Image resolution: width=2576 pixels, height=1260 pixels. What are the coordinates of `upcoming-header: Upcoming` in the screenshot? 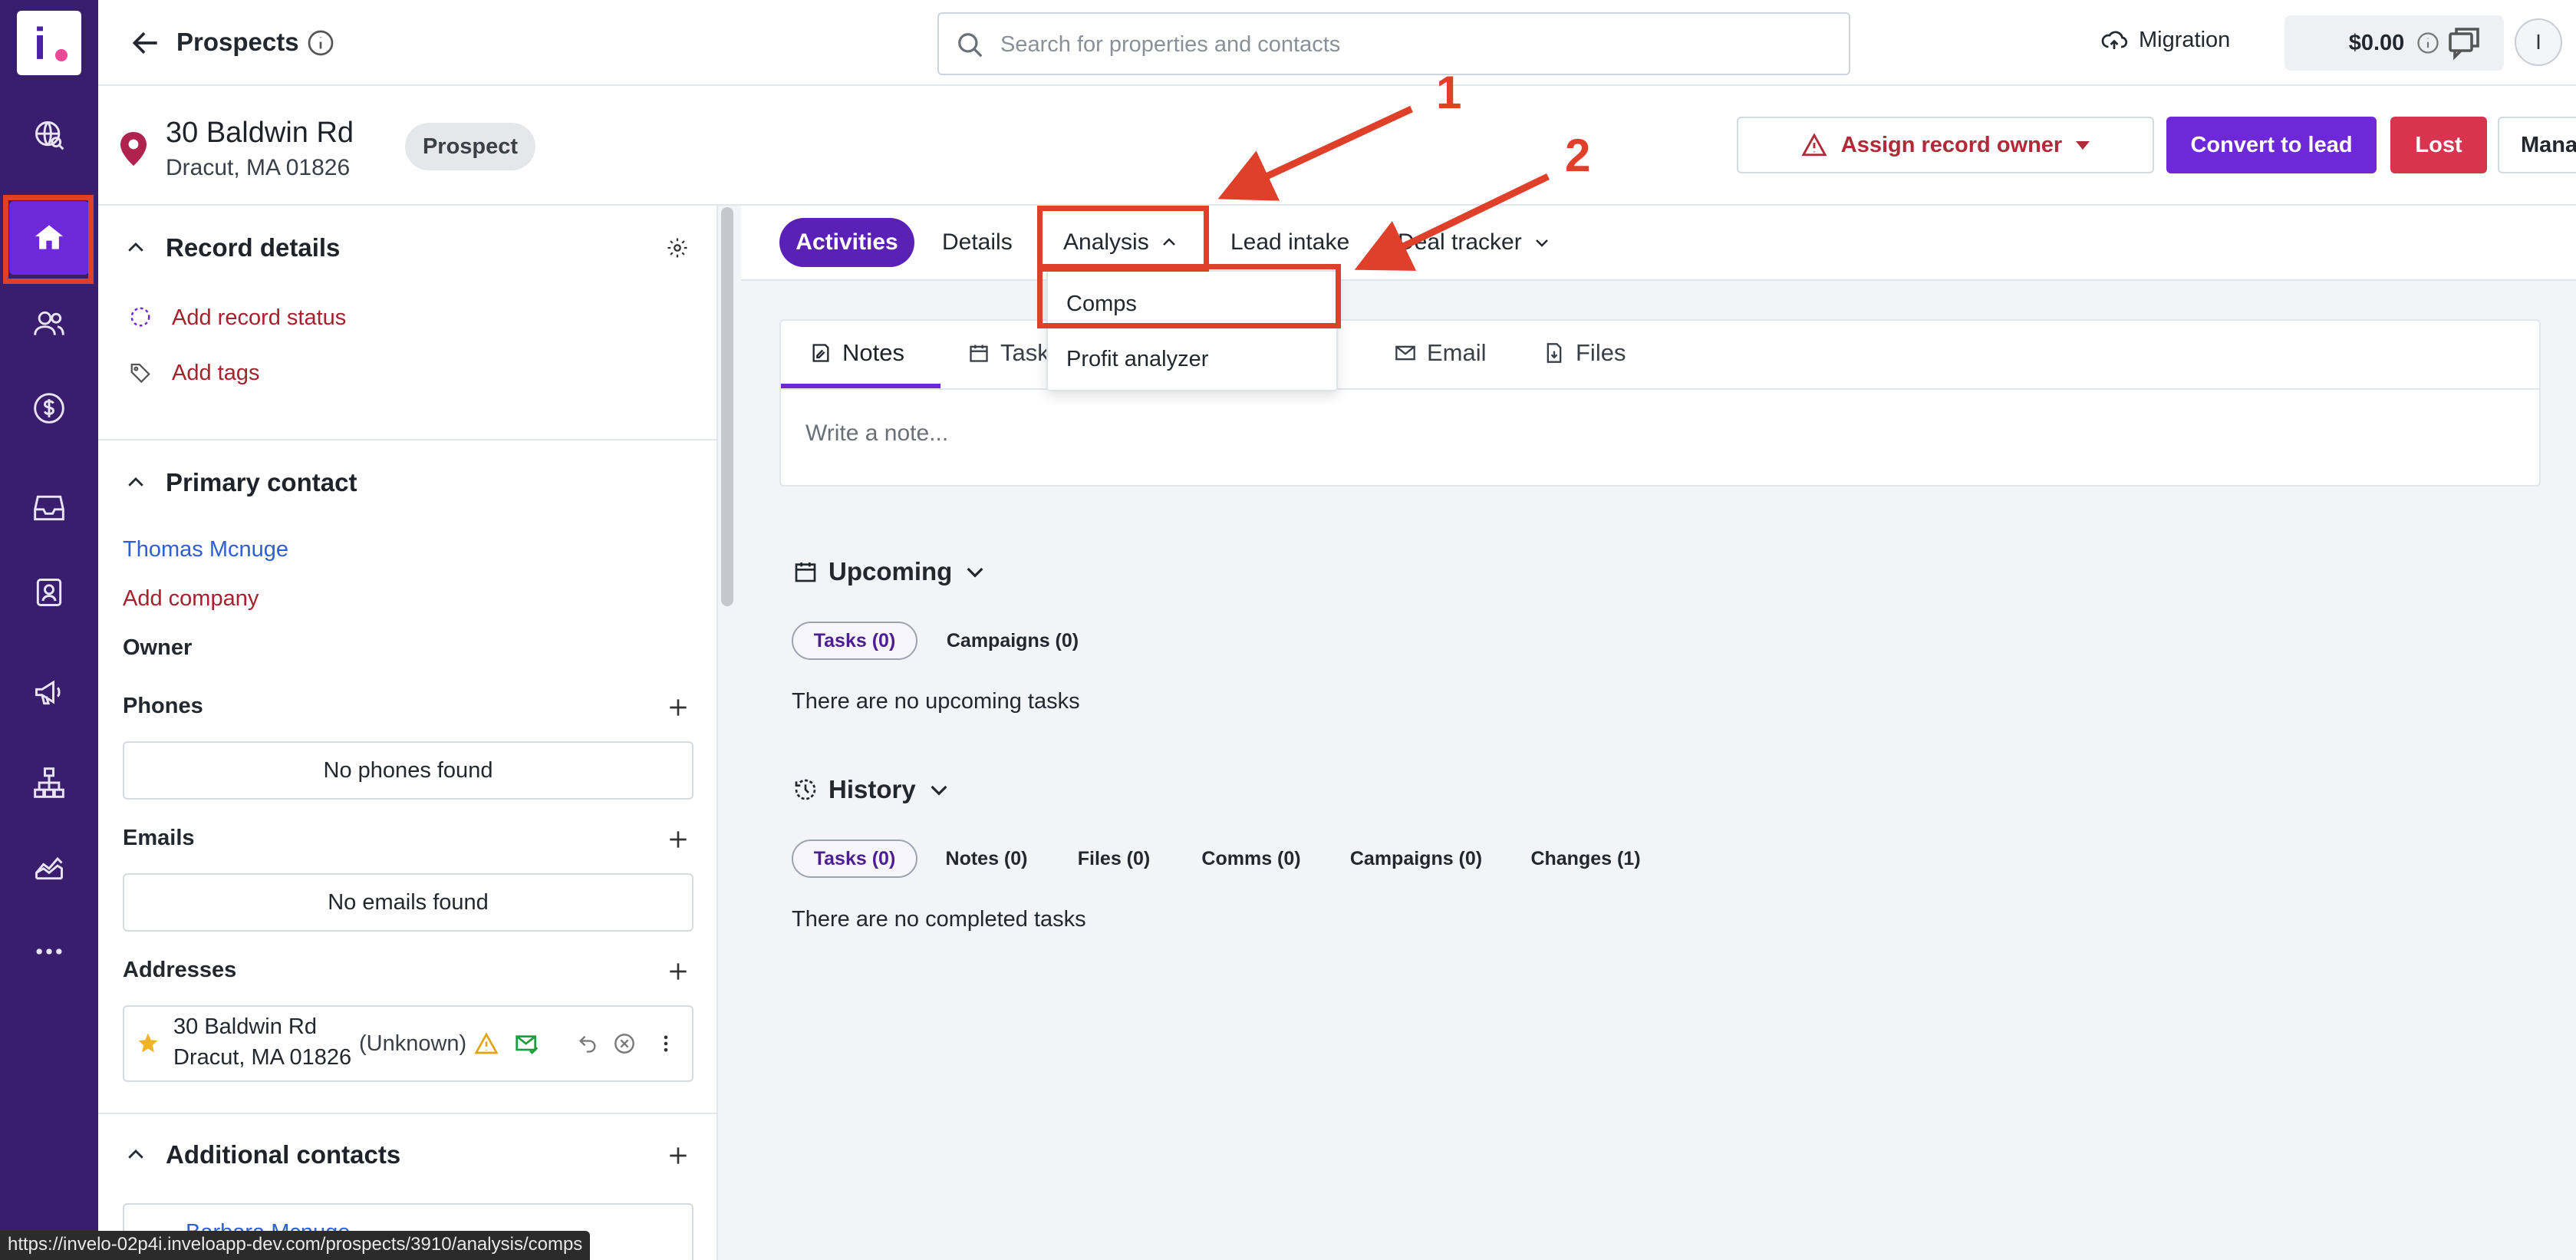 It's located at (890, 571).